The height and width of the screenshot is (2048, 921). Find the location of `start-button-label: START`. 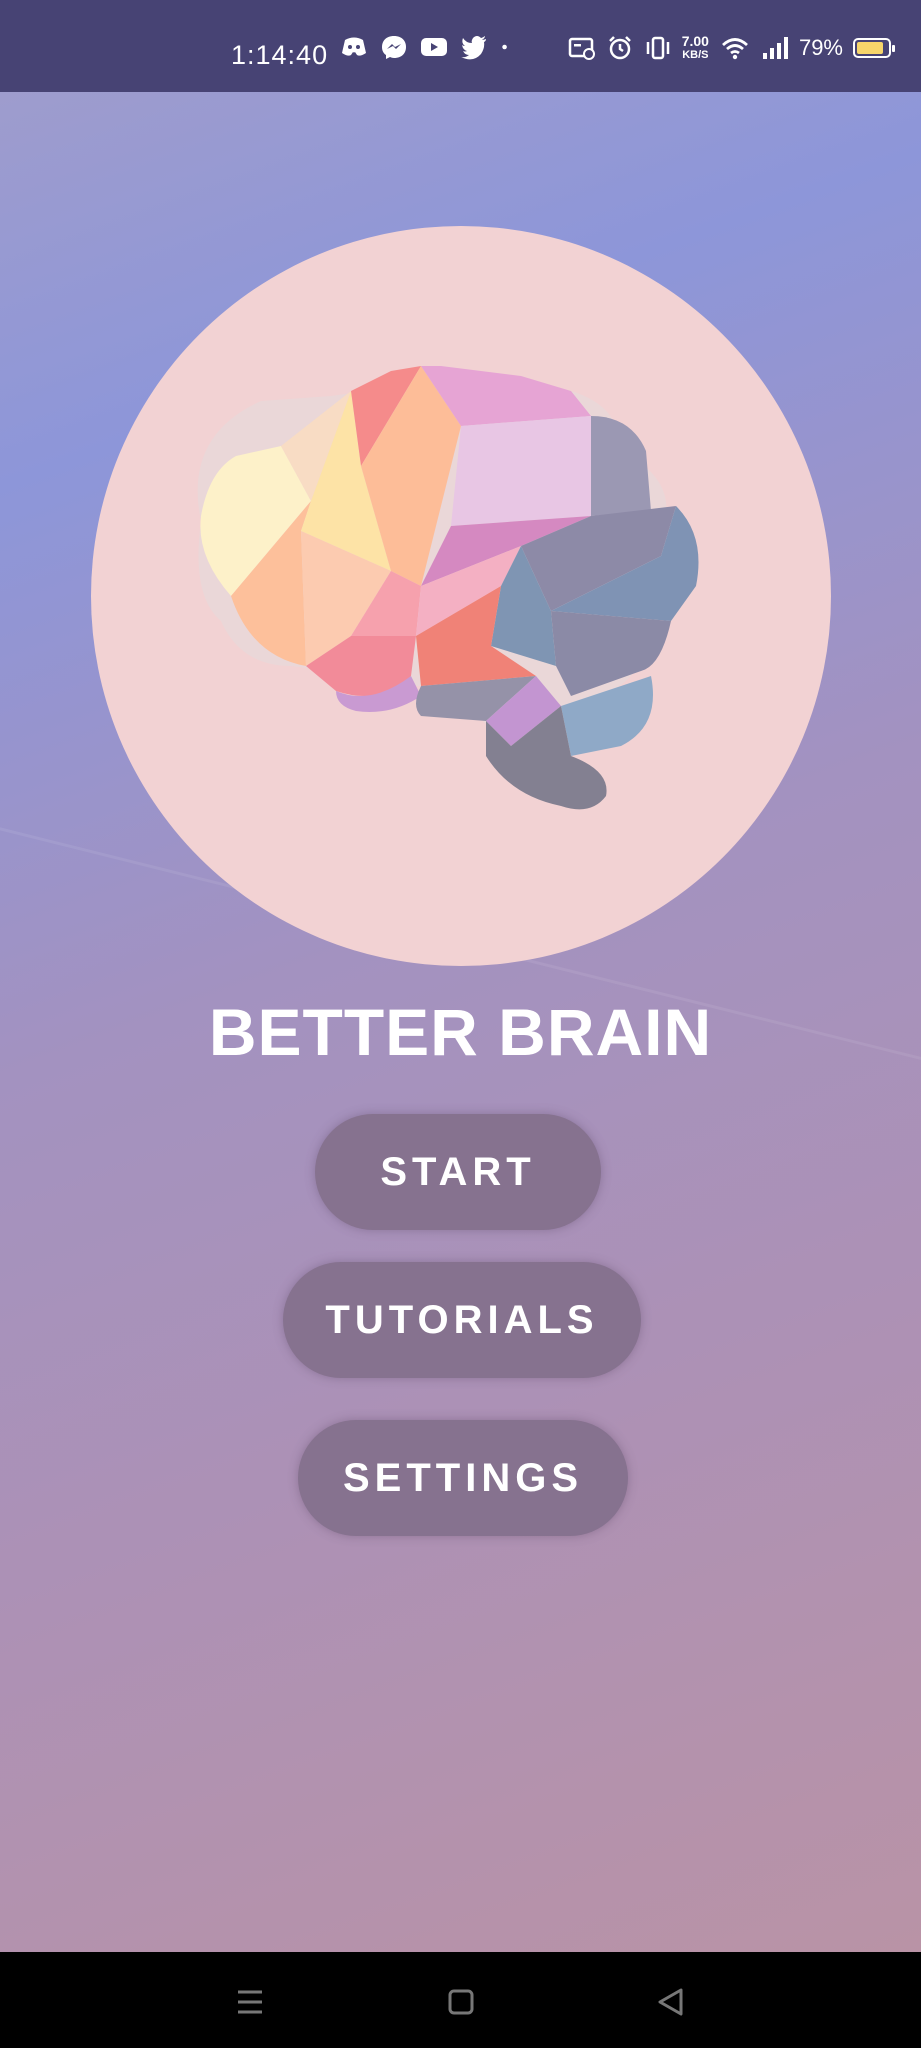

start-button-label: START is located at coordinates (458, 1172).